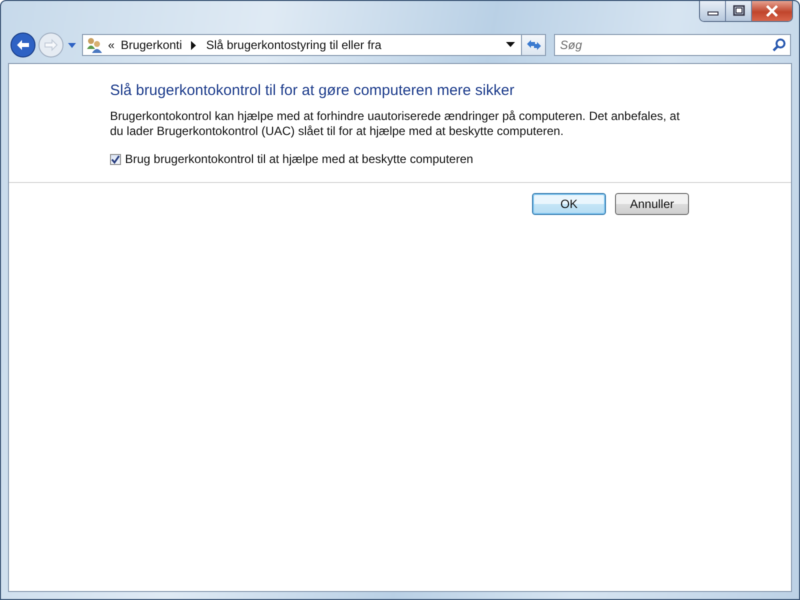 This screenshot has width=800, height=600. I want to click on checkbox, so click(115, 159).